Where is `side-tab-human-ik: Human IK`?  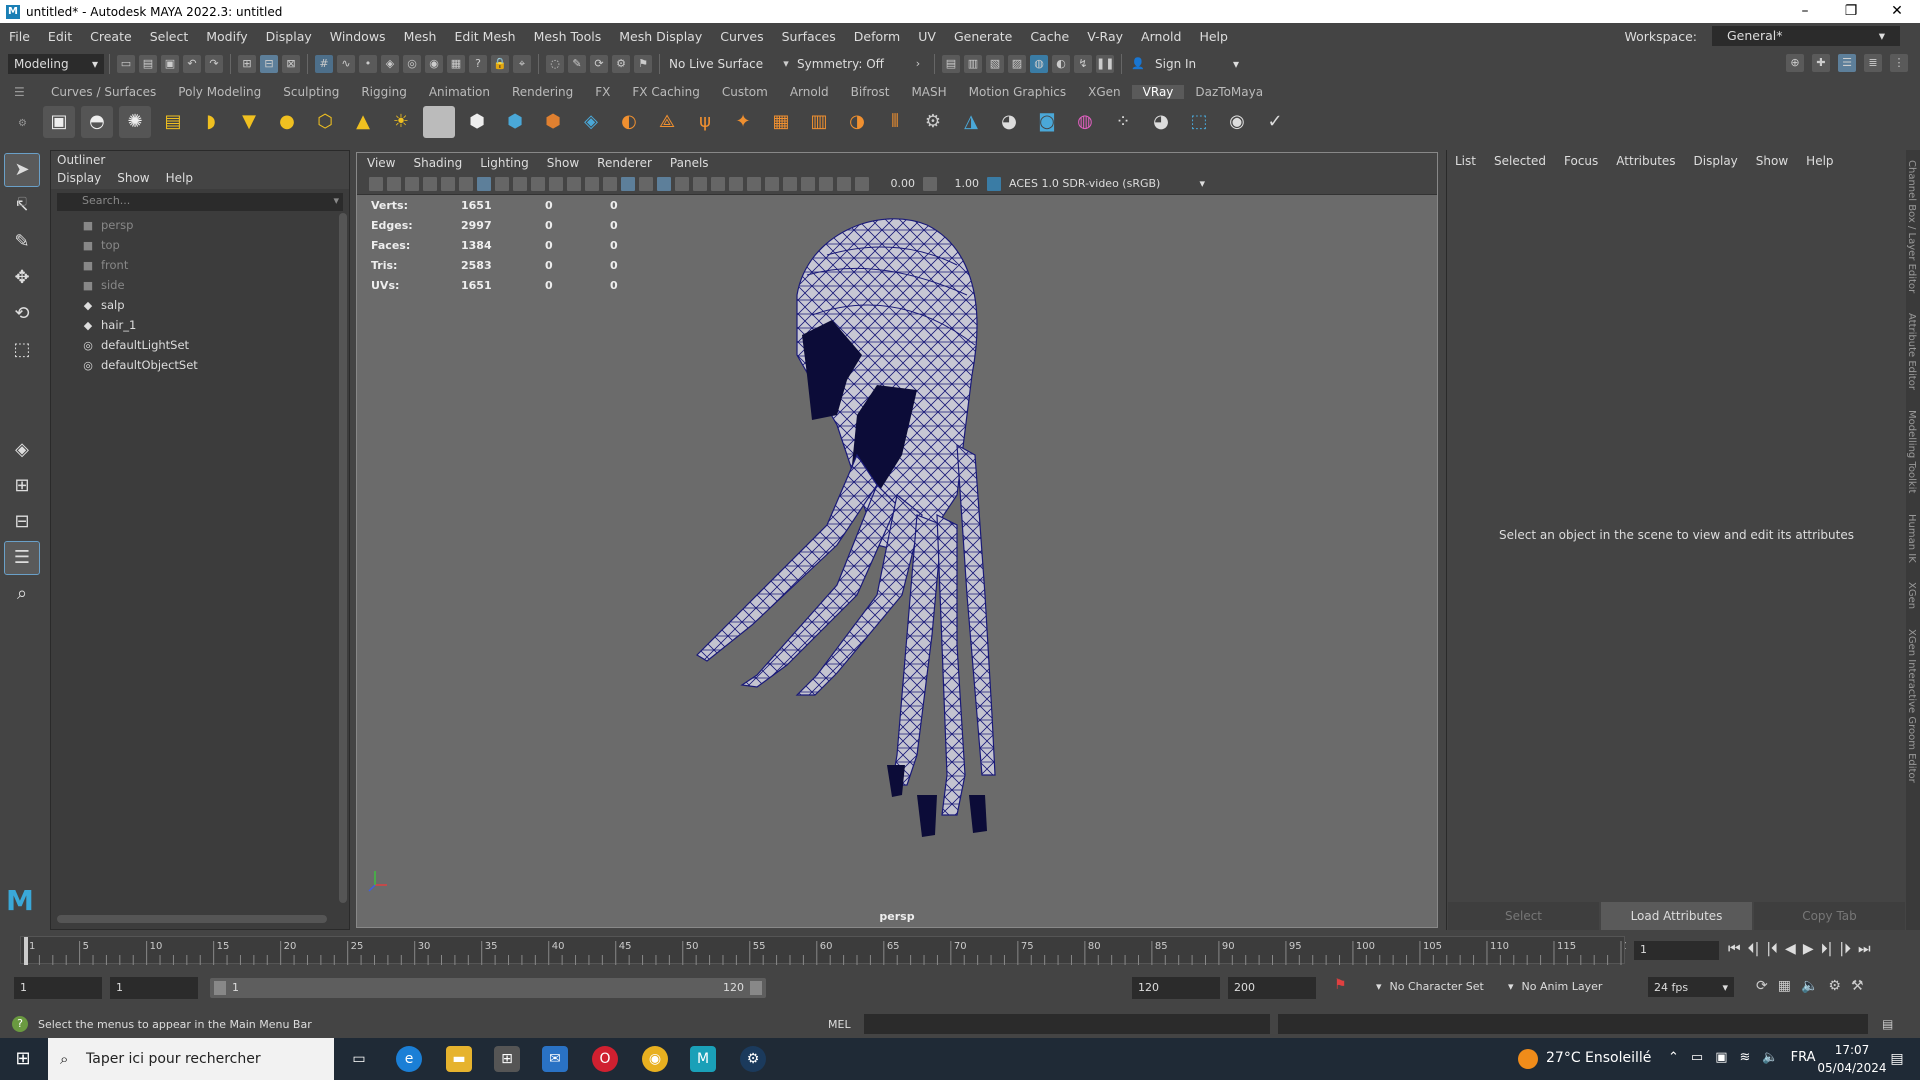
side-tab-human-ik: Human IK is located at coordinates (1911, 538).